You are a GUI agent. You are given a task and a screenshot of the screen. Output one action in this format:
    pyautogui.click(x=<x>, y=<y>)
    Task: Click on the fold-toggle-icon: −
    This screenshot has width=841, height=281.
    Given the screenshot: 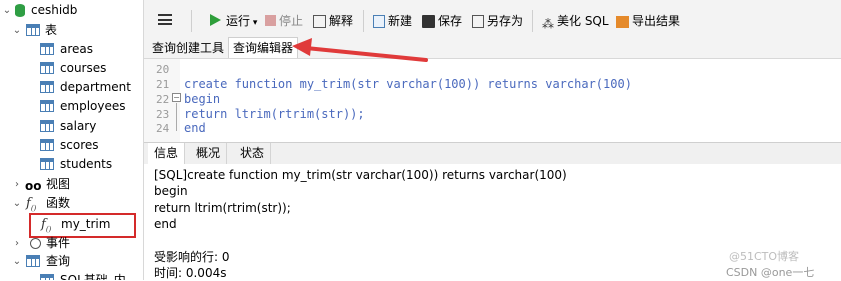 What is the action you would take?
    pyautogui.click(x=176, y=97)
    